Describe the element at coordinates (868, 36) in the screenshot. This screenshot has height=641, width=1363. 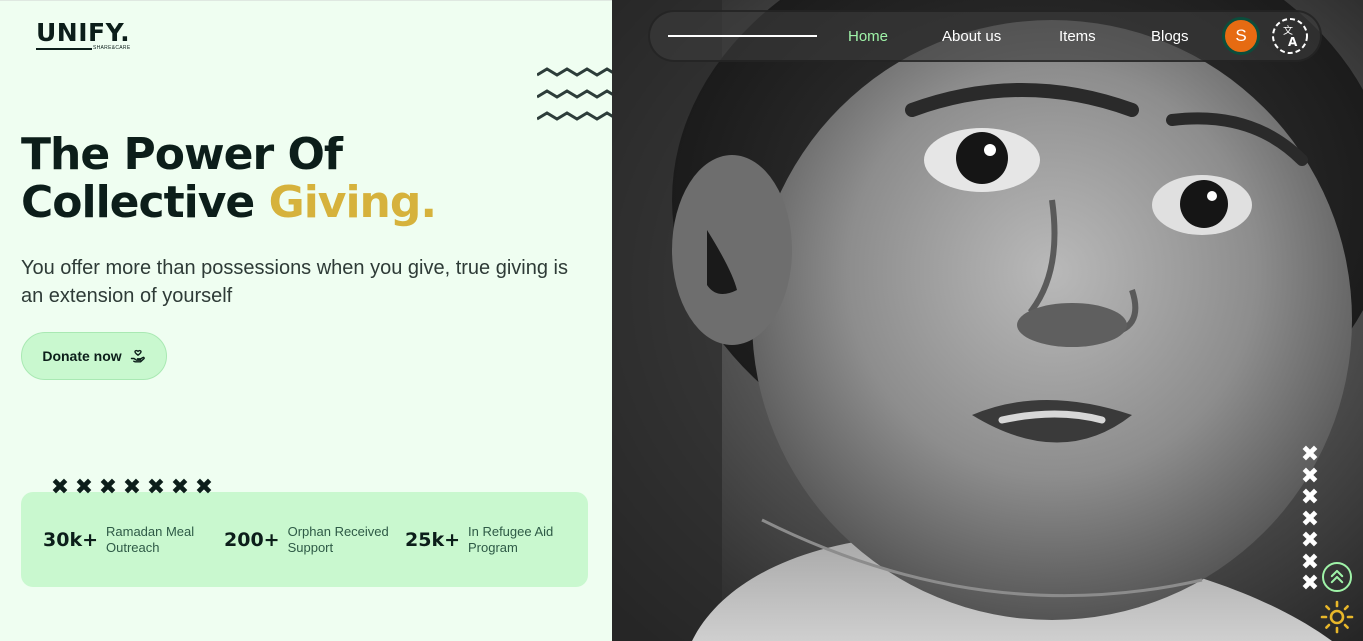
I see `nav-home: Home` at that location.